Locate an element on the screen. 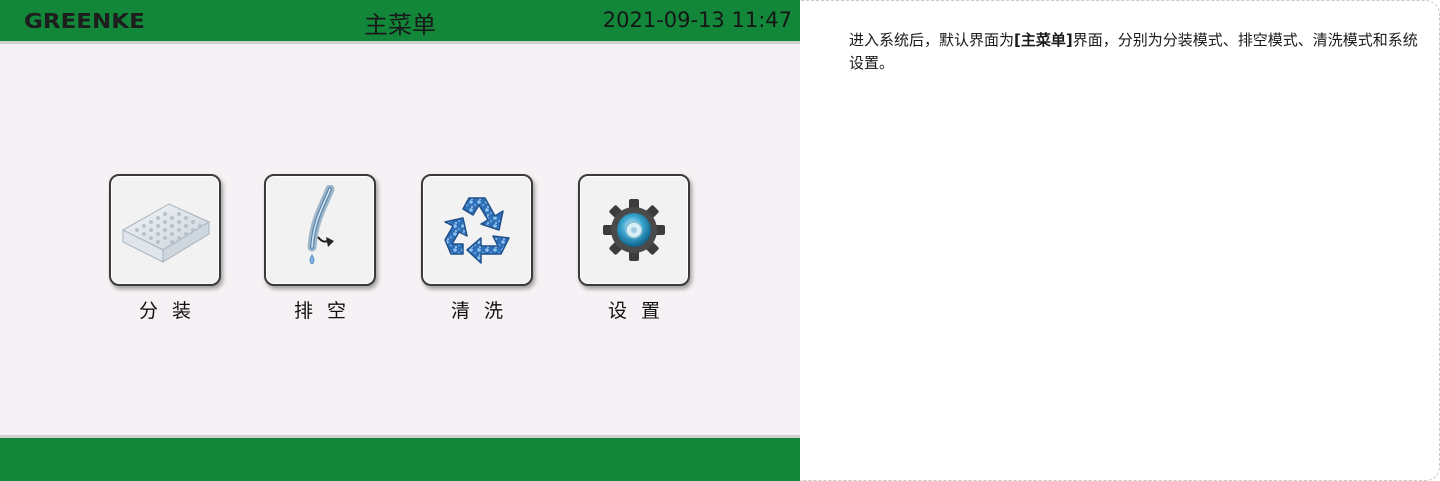 The height and width of the screenshot is (481, 1440). gear-icon is located at coordinates (634, 230).